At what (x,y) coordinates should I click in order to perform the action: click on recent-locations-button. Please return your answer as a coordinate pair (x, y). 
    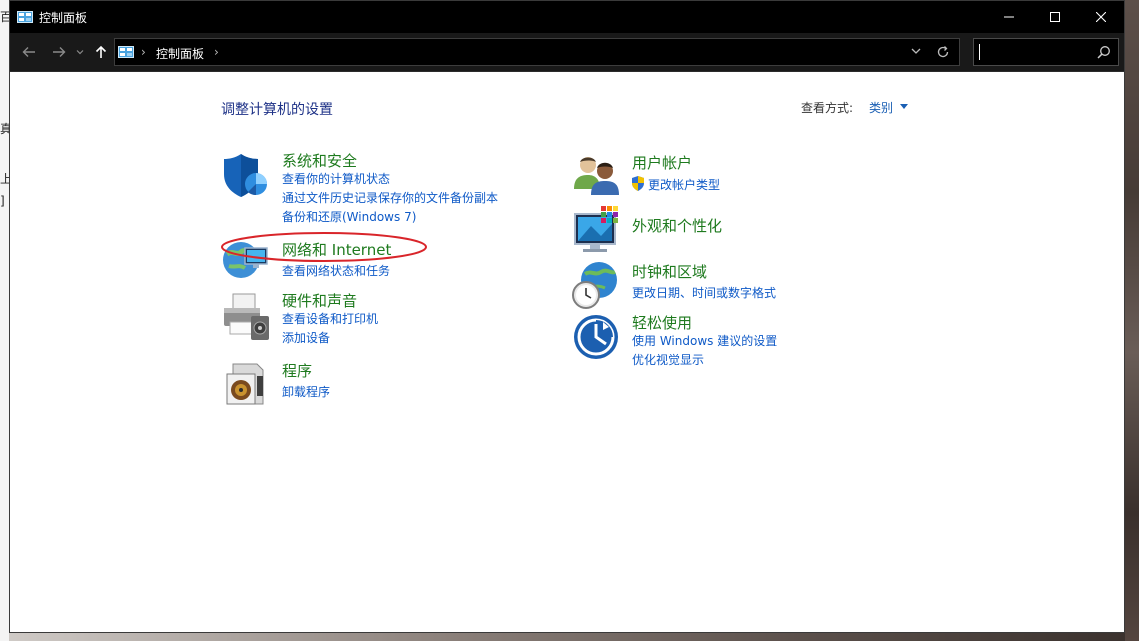
    Looking at the image, I should click on (80, 52).